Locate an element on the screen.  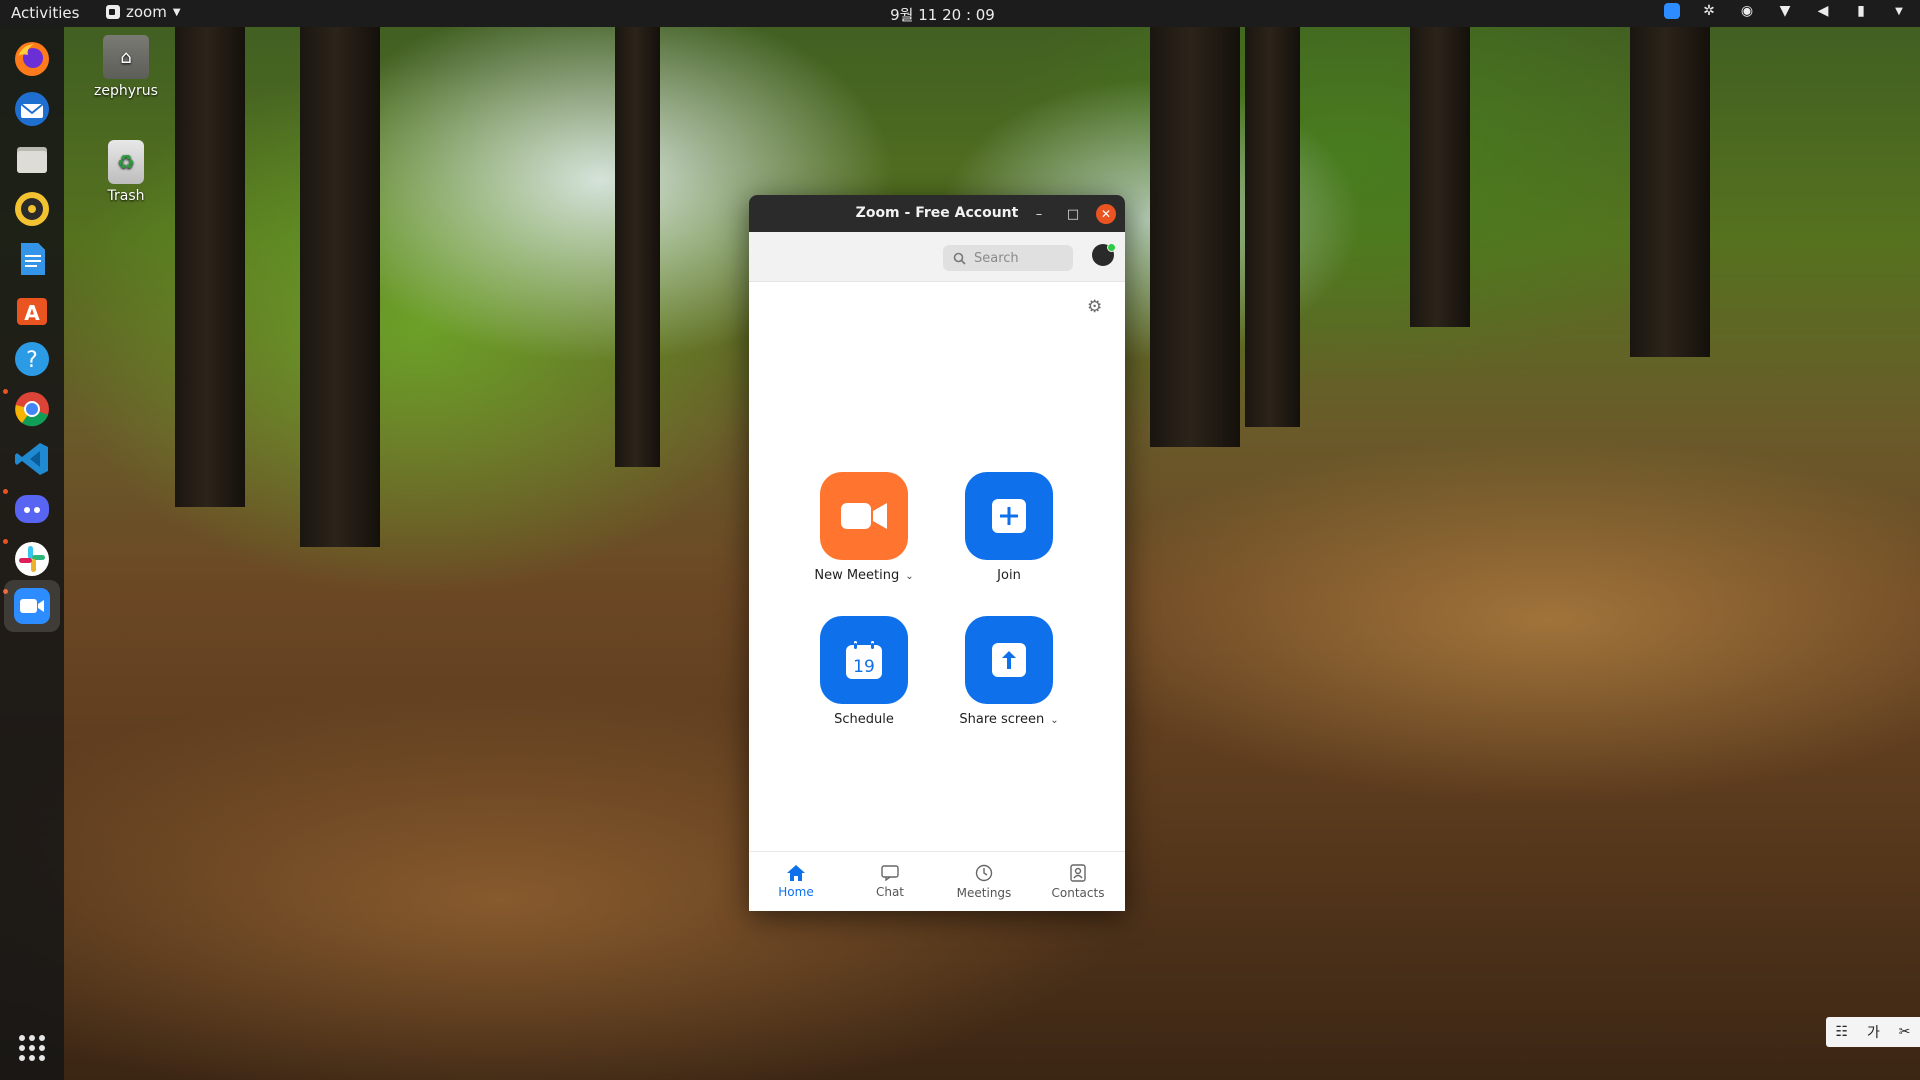
thunderbird-icon is located at coordinates (32, 109).